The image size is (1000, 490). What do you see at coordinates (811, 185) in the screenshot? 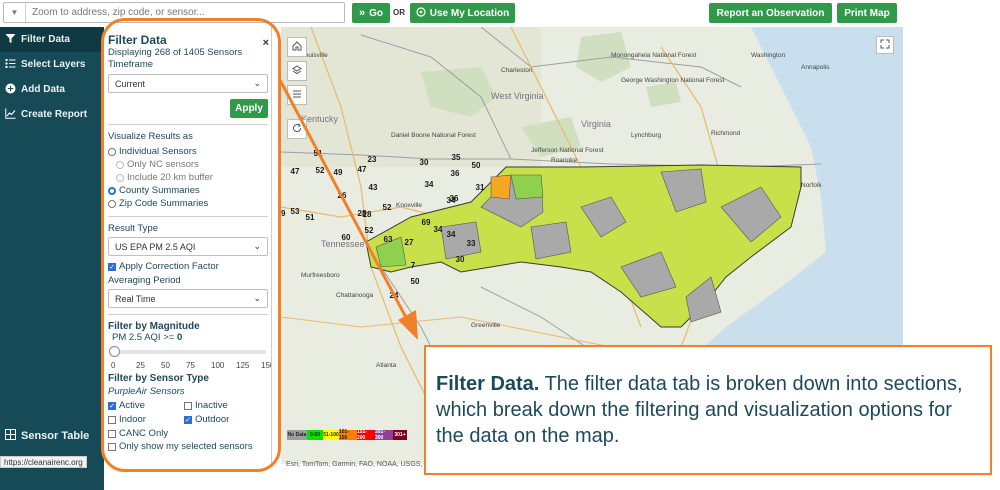
I see `place-label: Norfolk` at bounding box center [811, 185].